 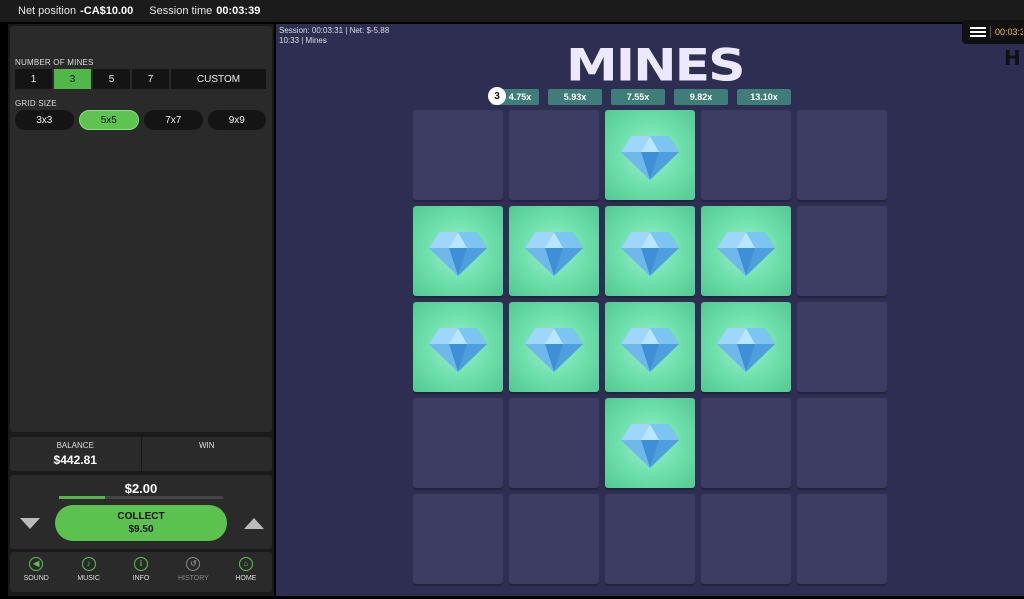 What do you see at coordinates (33, 79) in the screenshot?
I see `mines-option-1: 1` at bounding box center [33, 79].